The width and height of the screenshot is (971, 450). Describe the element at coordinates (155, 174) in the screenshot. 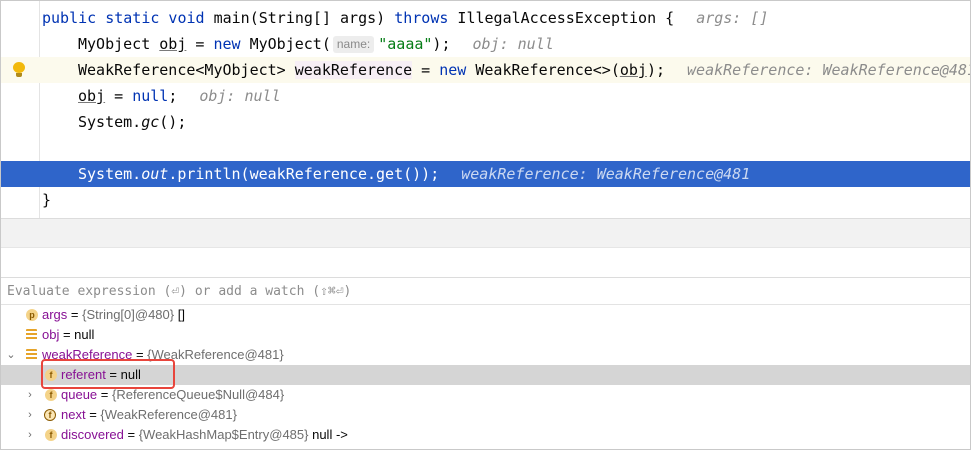

I see `static-field: out` at that location.